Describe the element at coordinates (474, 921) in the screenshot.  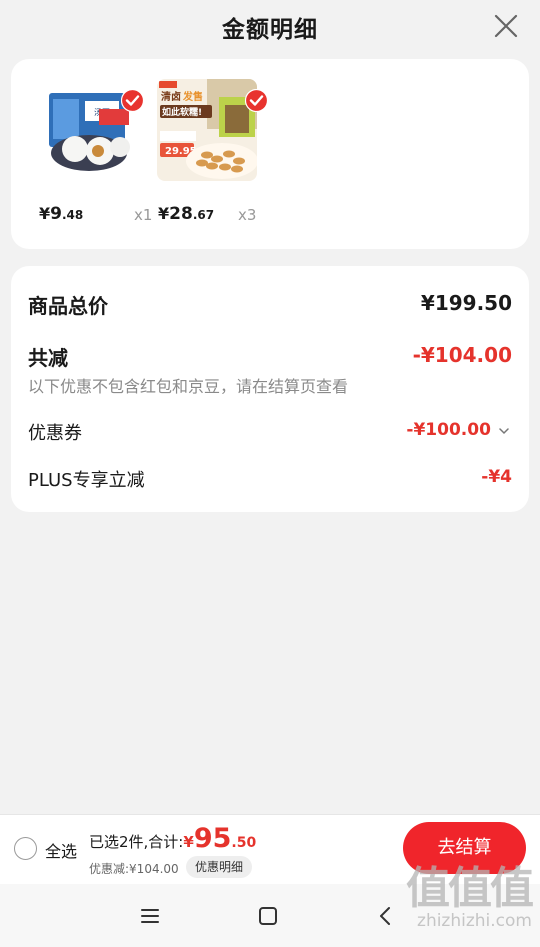
I see `watermark-url: zhizhizhi.com` at that location.